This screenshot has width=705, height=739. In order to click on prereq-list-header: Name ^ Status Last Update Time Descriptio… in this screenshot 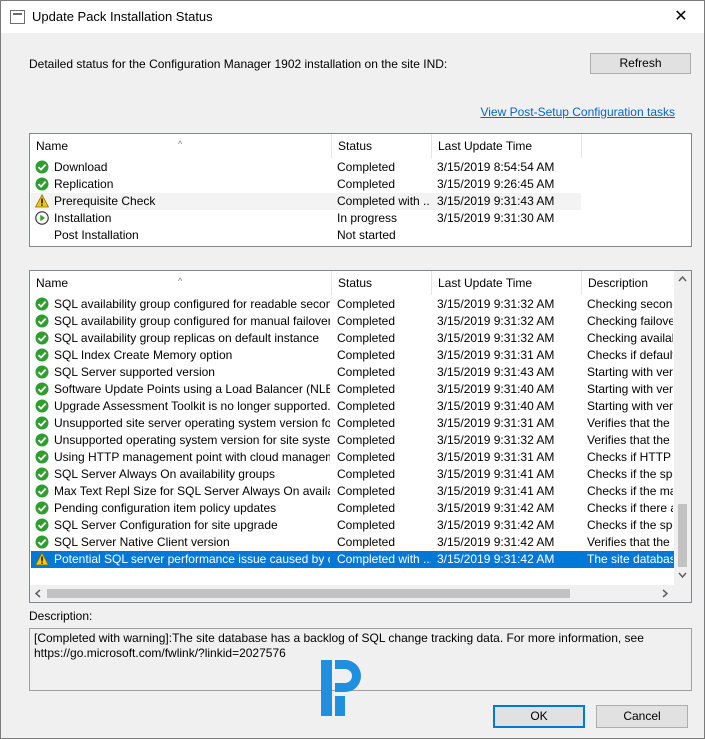, I will do `click(352, 283)`.